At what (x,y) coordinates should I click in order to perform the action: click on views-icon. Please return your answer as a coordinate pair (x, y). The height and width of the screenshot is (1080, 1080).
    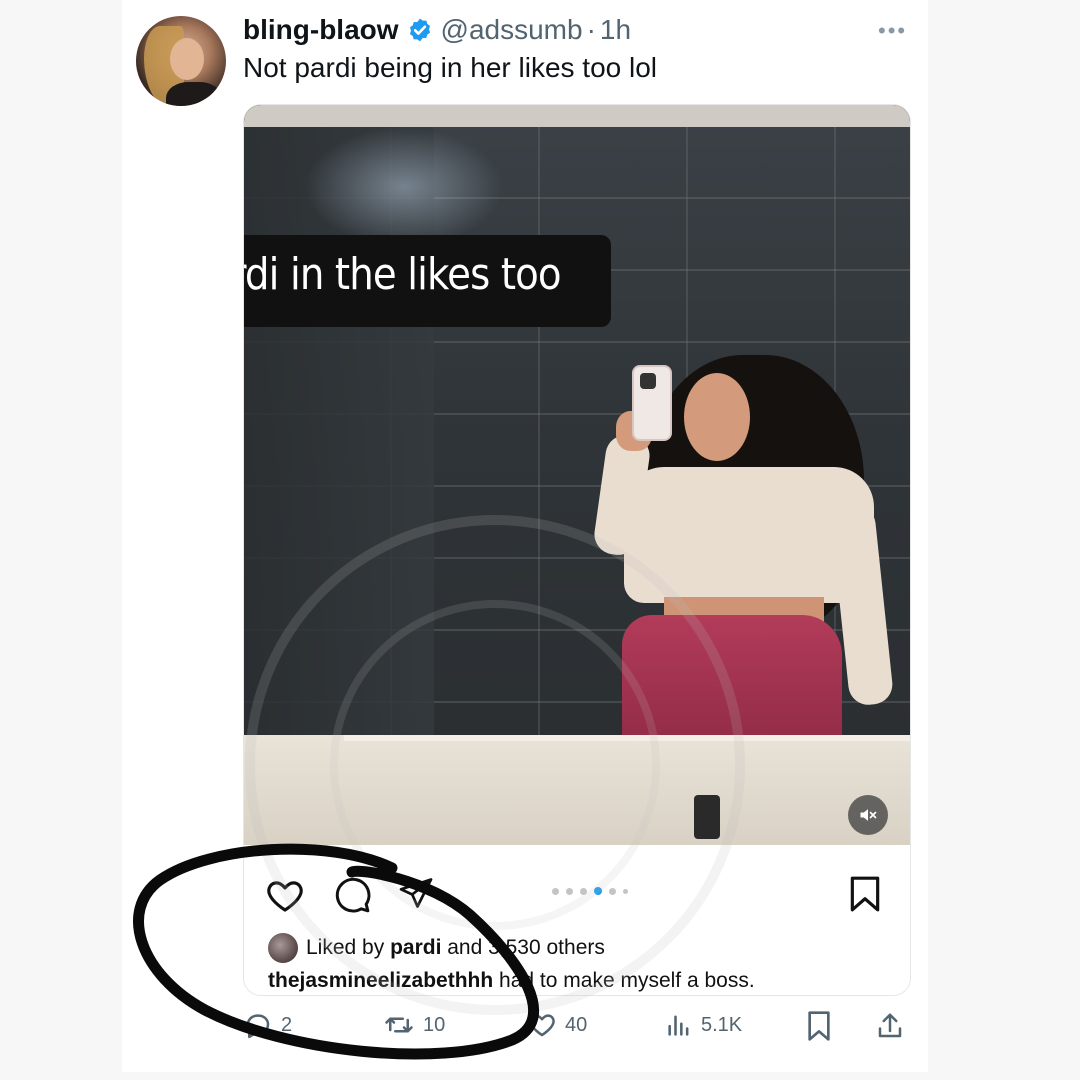
    Looking at the image, I should click on (678, 1025).